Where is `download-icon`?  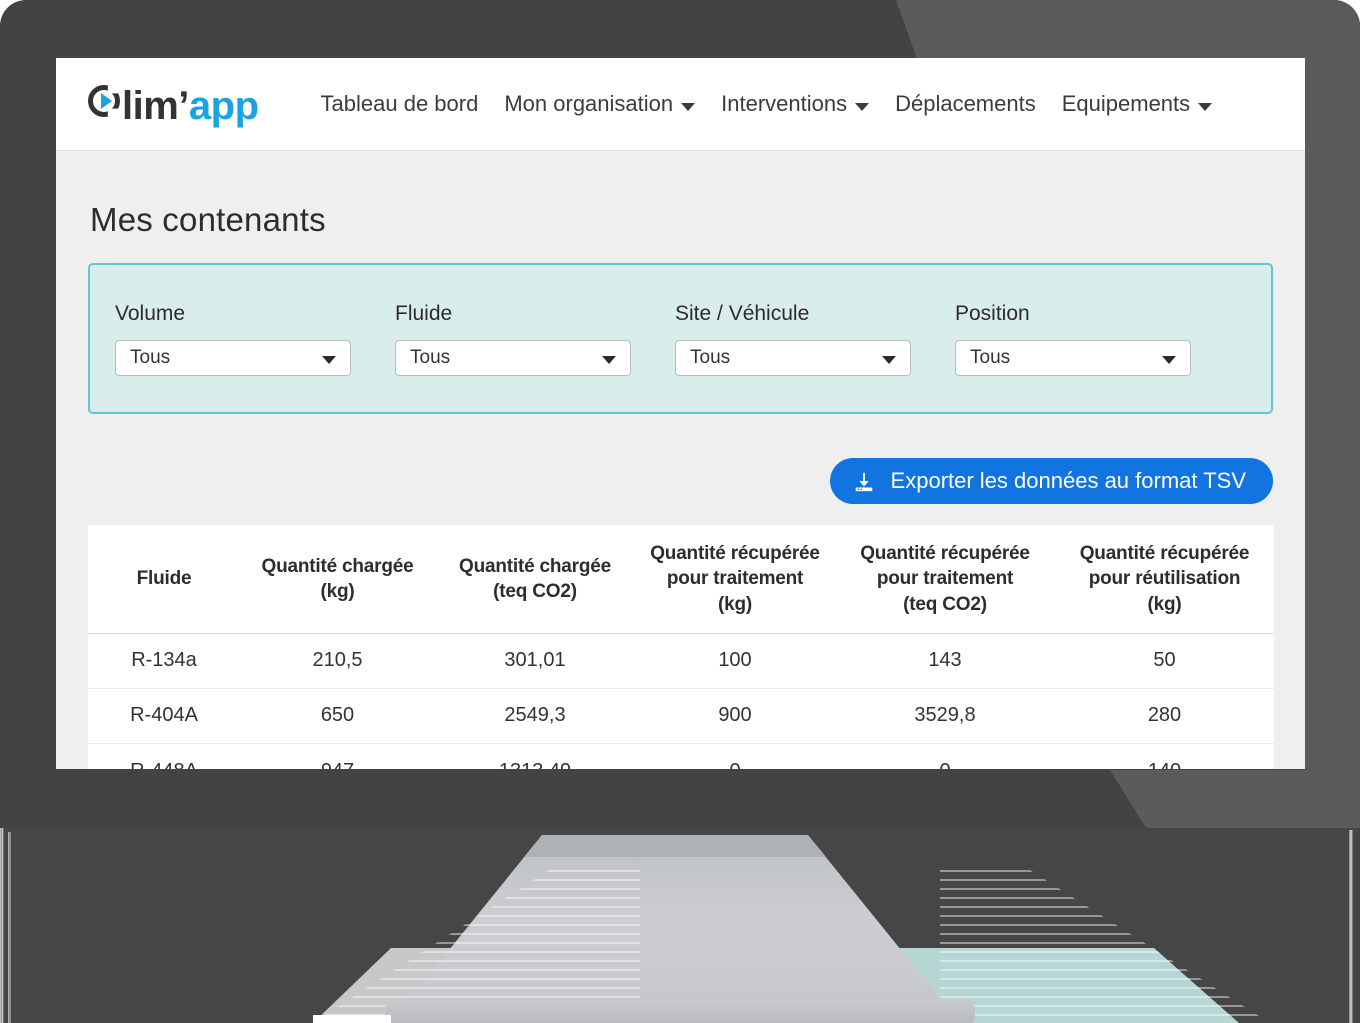
download-icon is located at coordinates (864, 482).